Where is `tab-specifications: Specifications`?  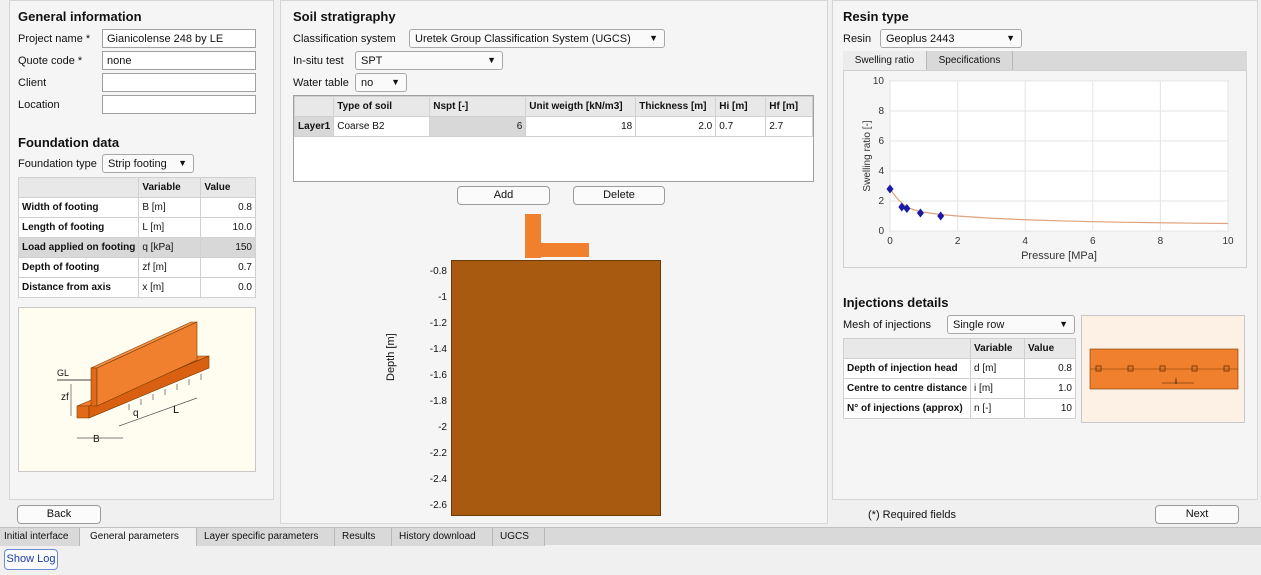
tab-specifications: Specifications is located at coordinates (970, 60).